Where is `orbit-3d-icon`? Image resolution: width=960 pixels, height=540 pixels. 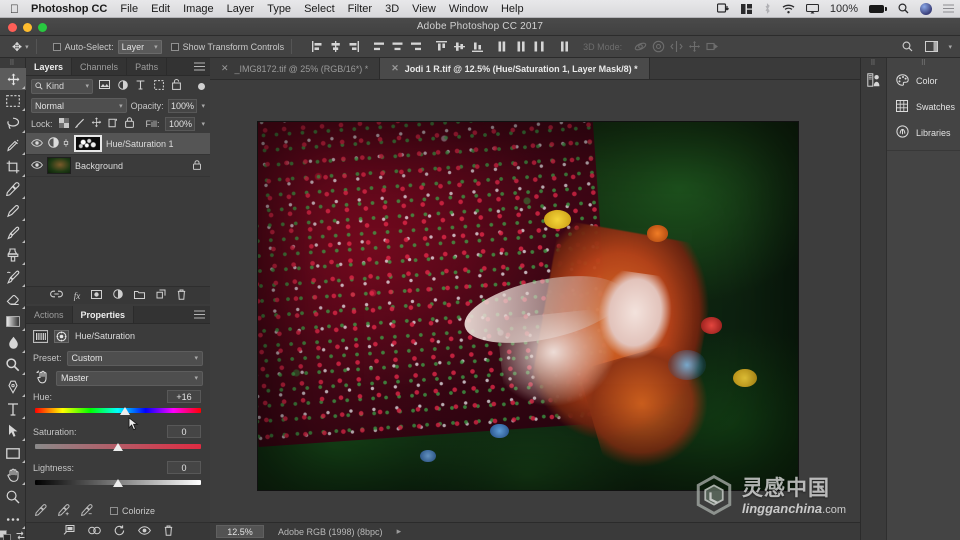
orbit-3d-icon is located at coordinates (640, 47).